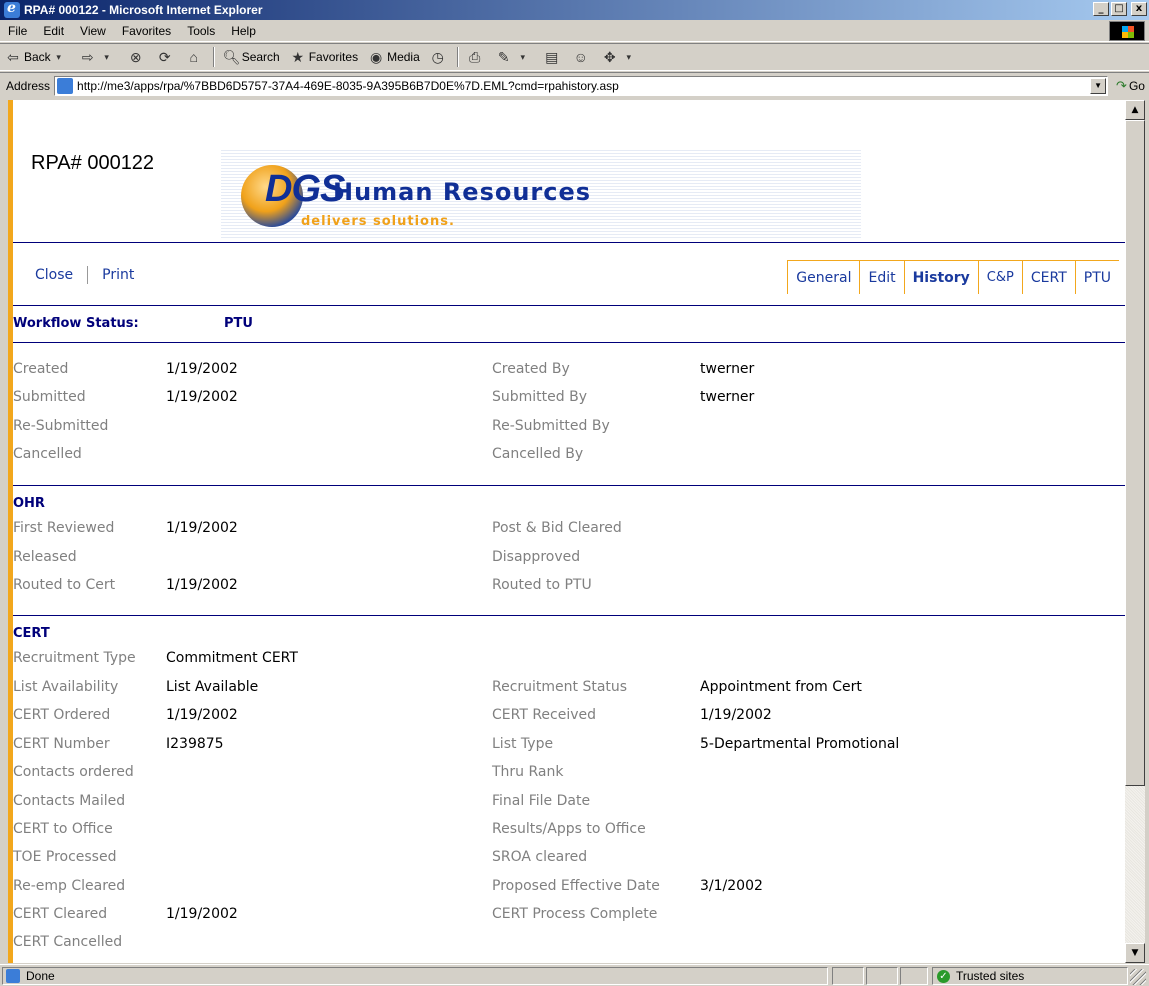 Image resolution: width=1149 pixels, height=986 pixels. I want to click on field-label: List Type, so click(523, 744).